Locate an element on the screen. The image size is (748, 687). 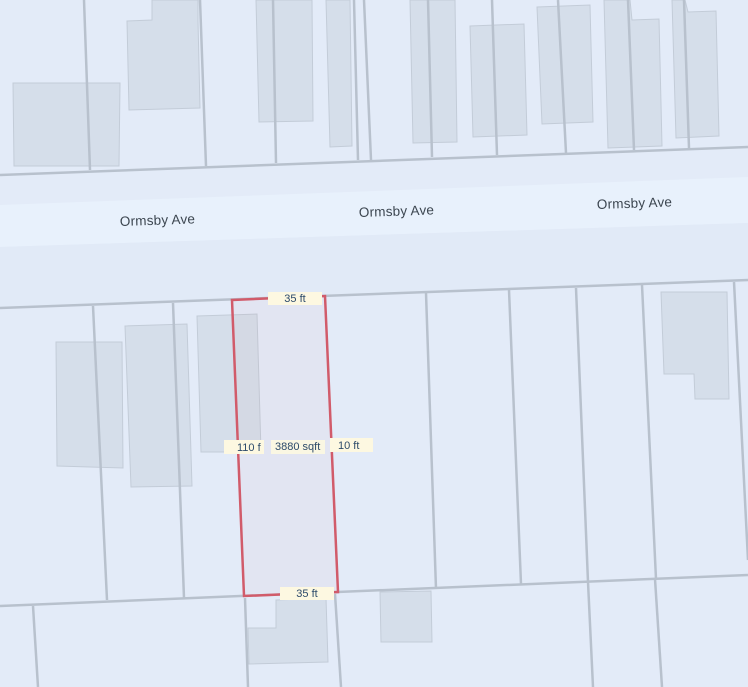
dimension-left-text: 110 f is located at coordinates (249, 448).